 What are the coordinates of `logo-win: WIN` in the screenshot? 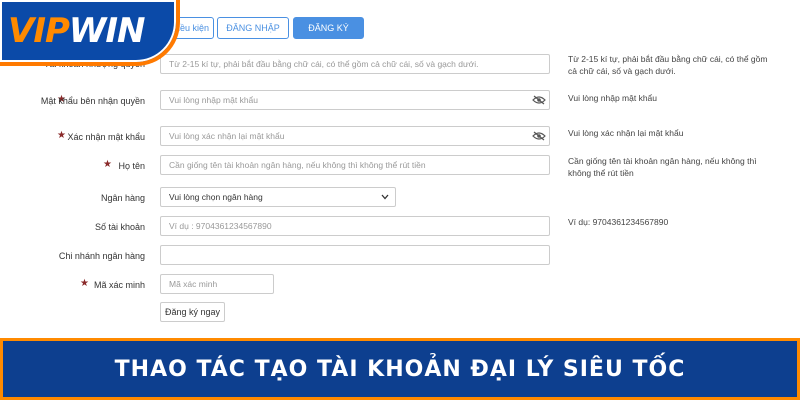 It's located at (107, 31).